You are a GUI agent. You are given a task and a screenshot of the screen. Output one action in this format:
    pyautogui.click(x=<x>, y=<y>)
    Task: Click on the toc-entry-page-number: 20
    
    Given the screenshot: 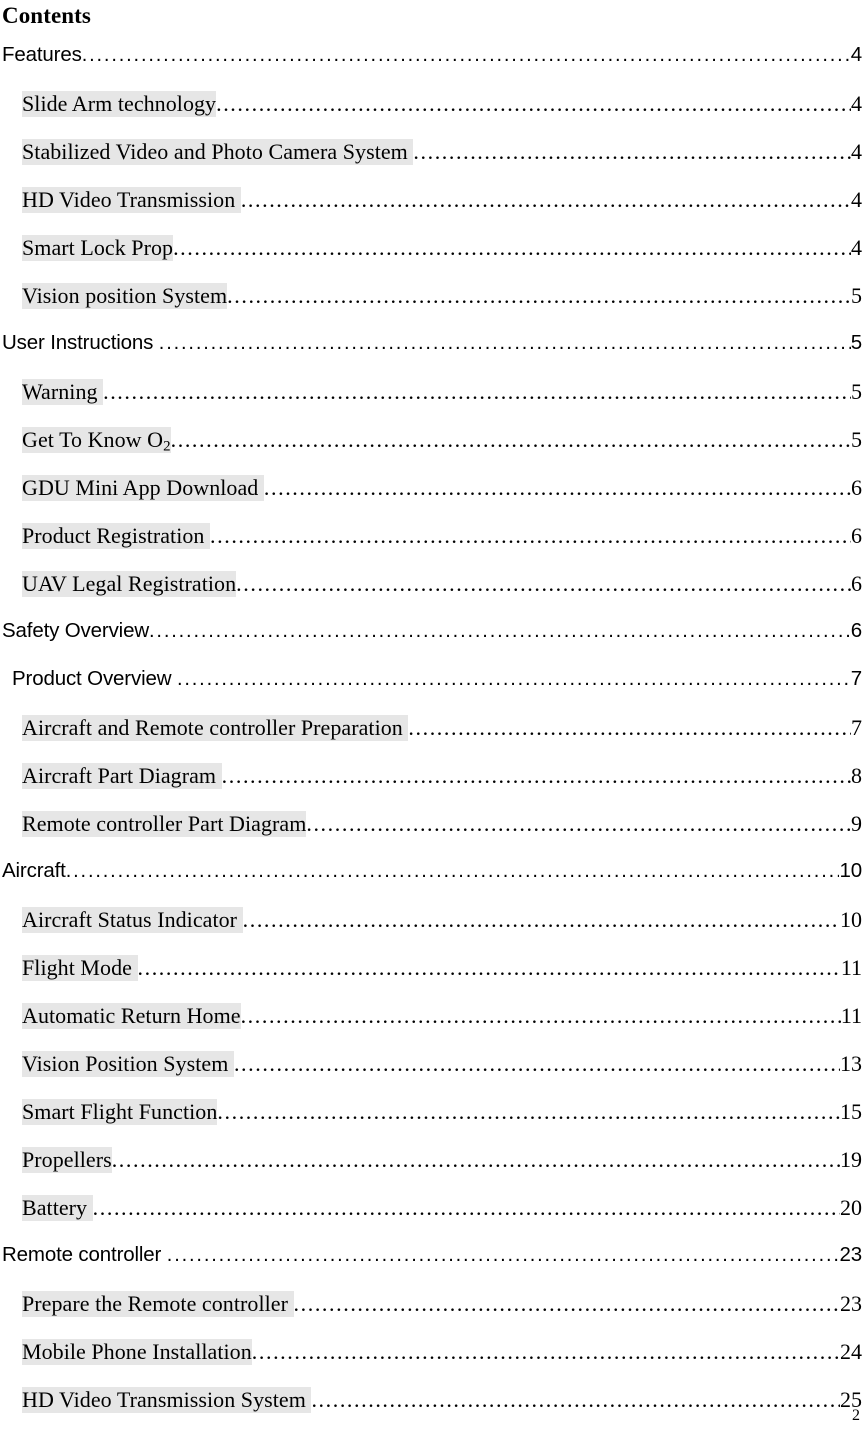 What is the action you would take?
    pyautogui.click(x=851, y=1207)
    